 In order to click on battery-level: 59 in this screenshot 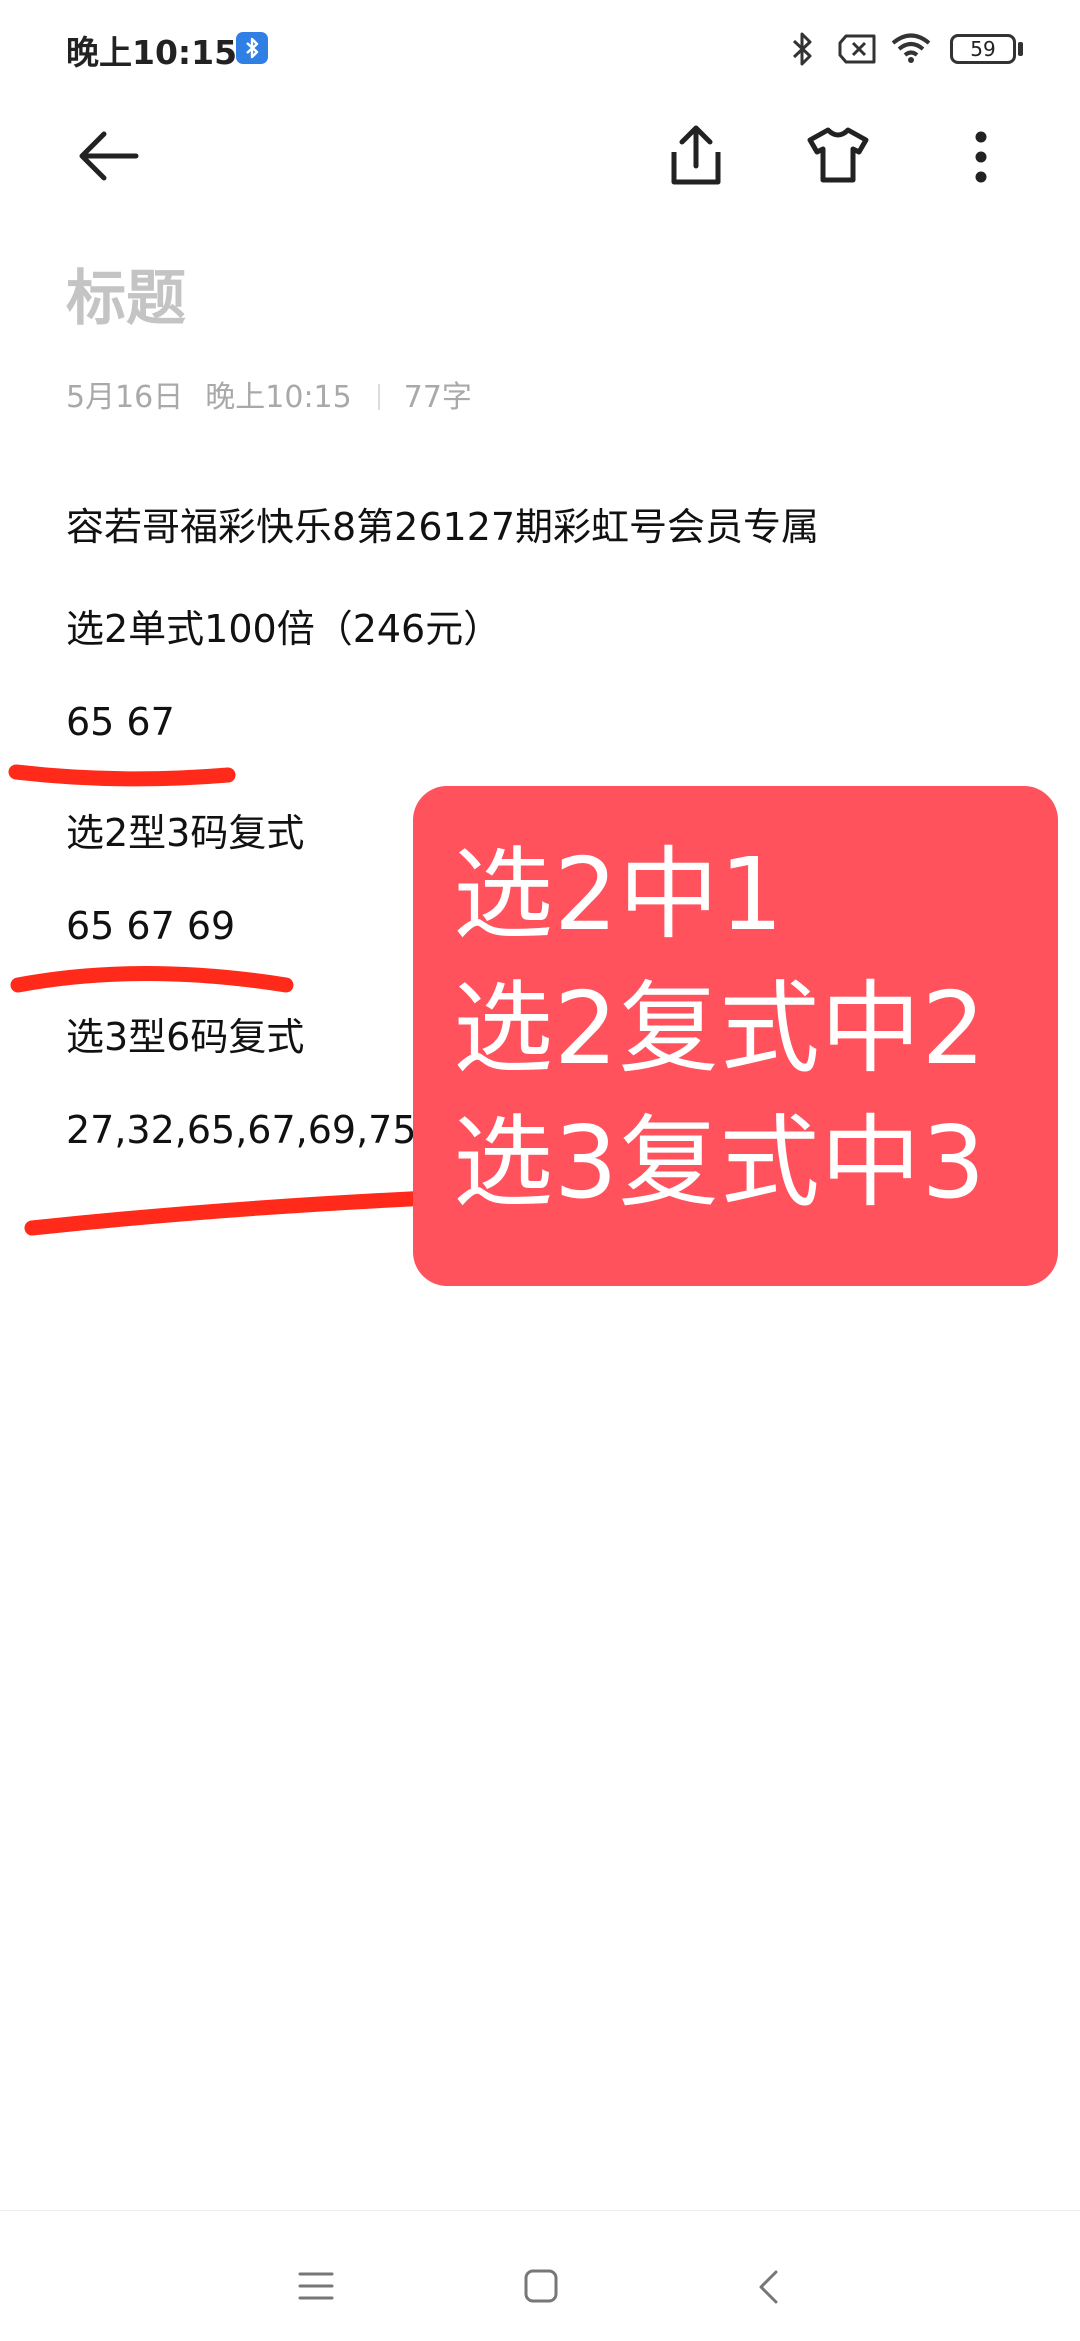, I will do `click(983, 49)`.